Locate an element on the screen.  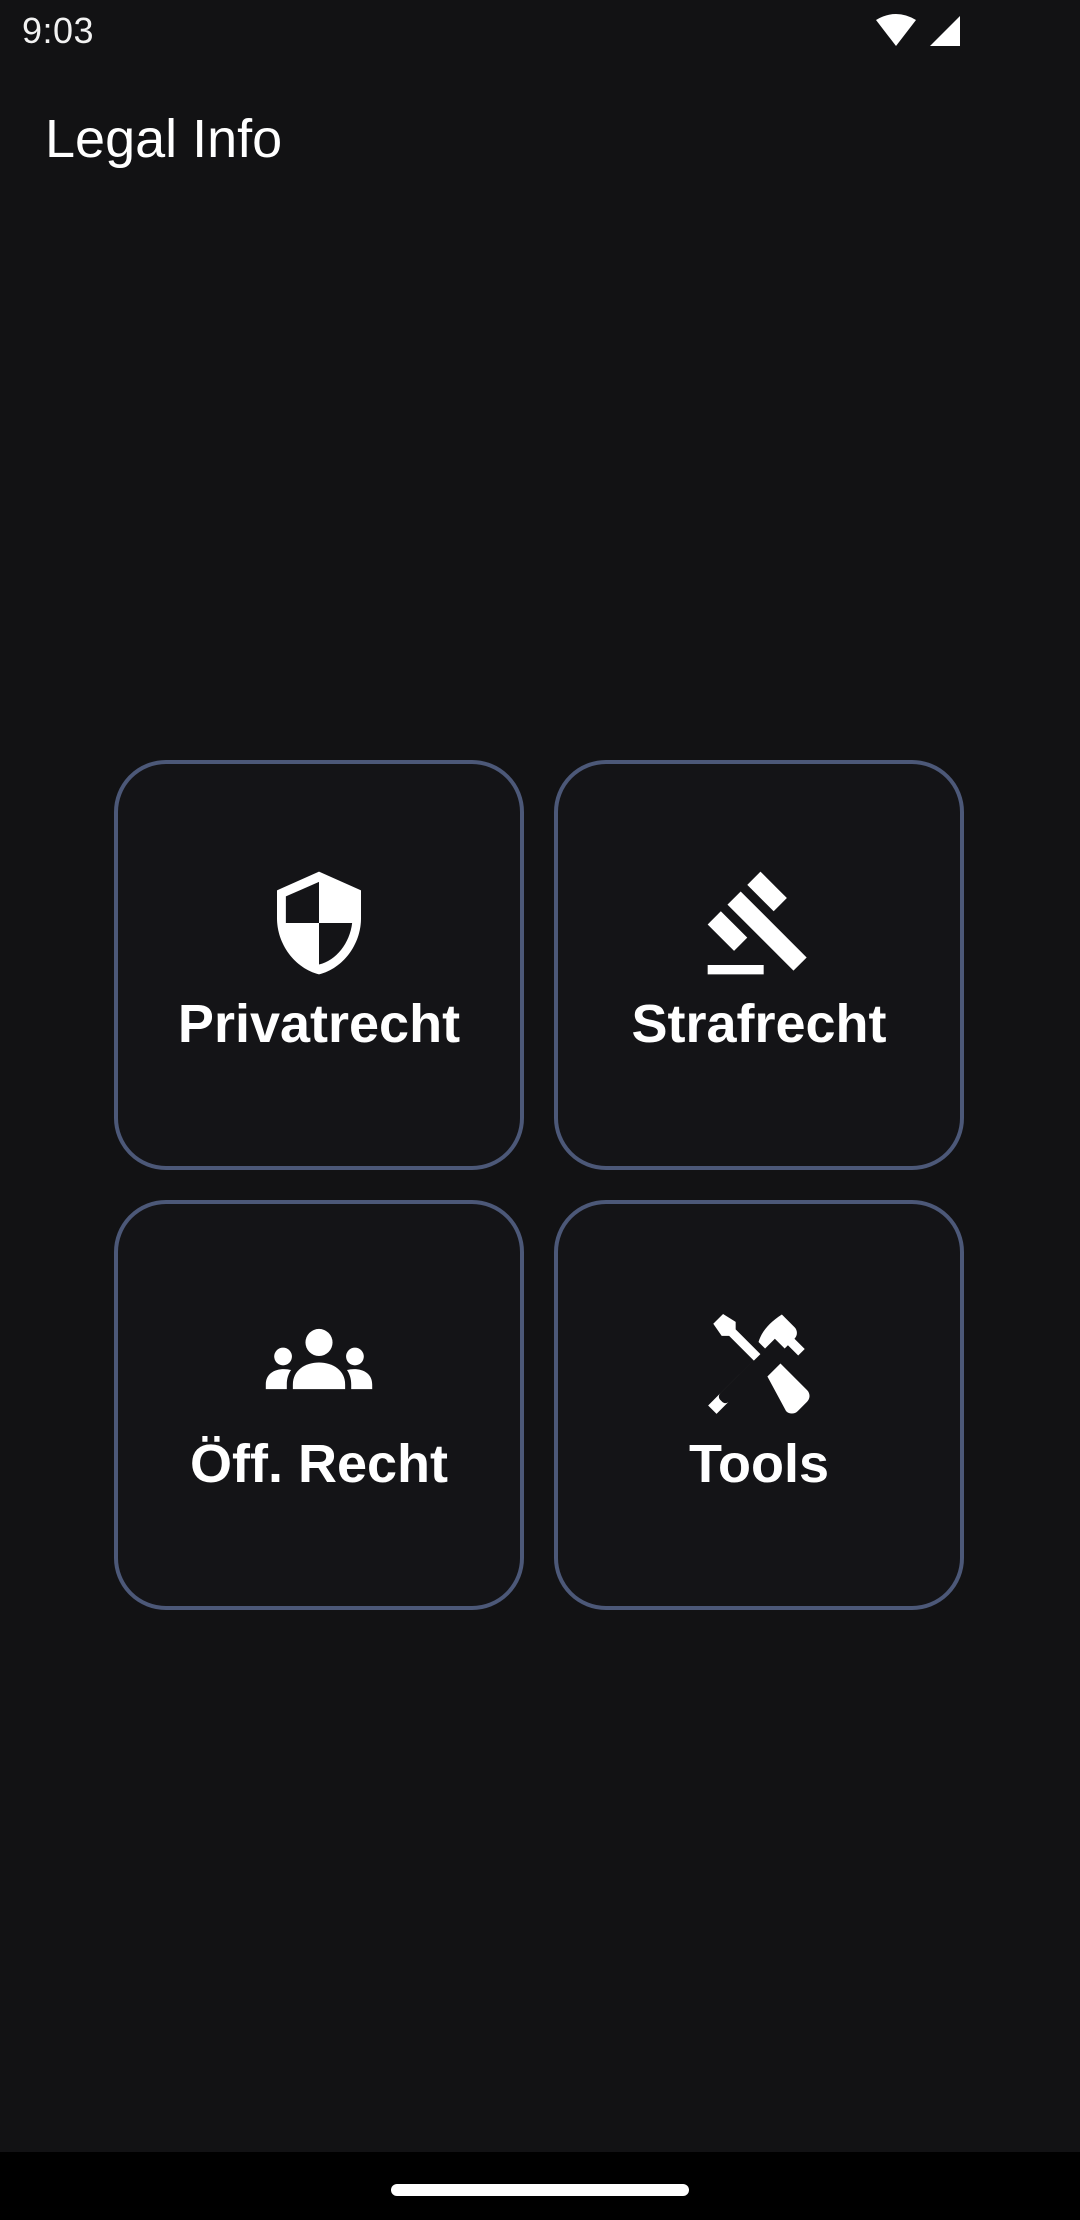
status-icons is located at coordinates (918, 33).